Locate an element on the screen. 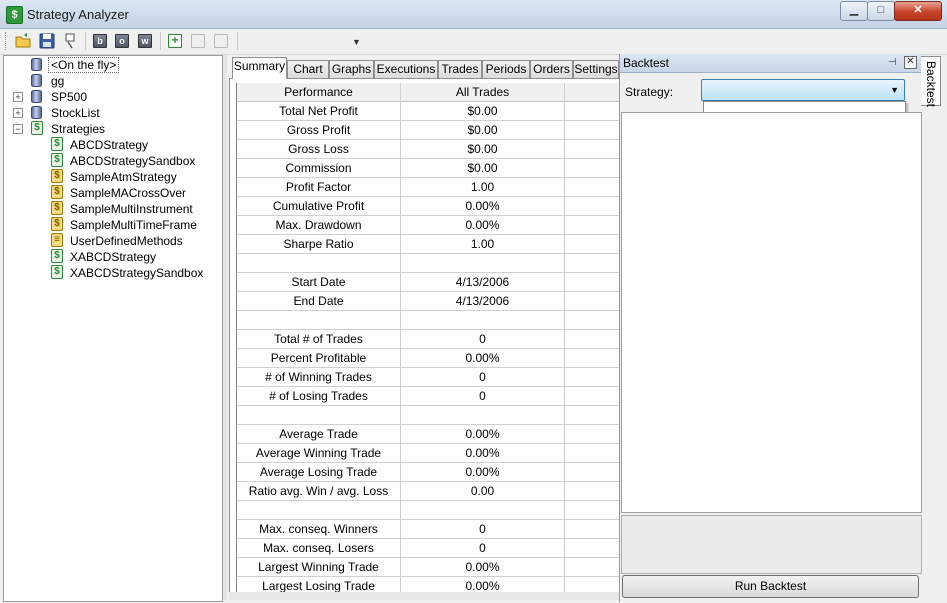 The image size is (947, 603). tree-item-label: SampleMultiTimeFrame is located at coordinates (133, 225).